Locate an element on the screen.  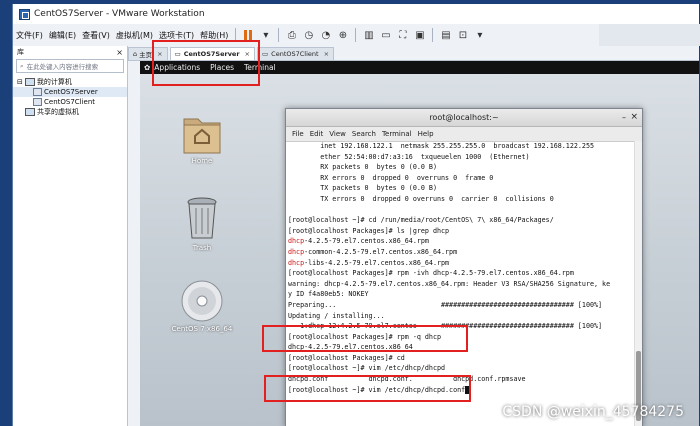
menu-help: 帮助(H) is located at coordinates (214, 35).